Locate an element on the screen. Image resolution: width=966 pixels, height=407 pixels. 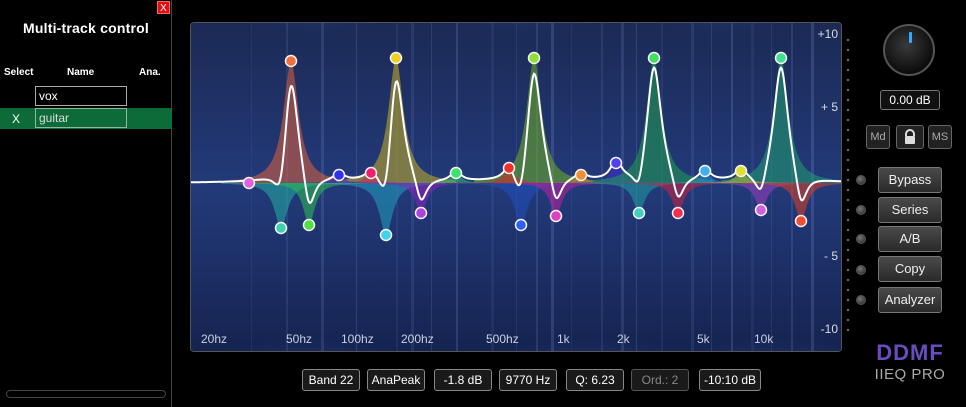
freq-label: 50hz is located at coordinates (299, 339).